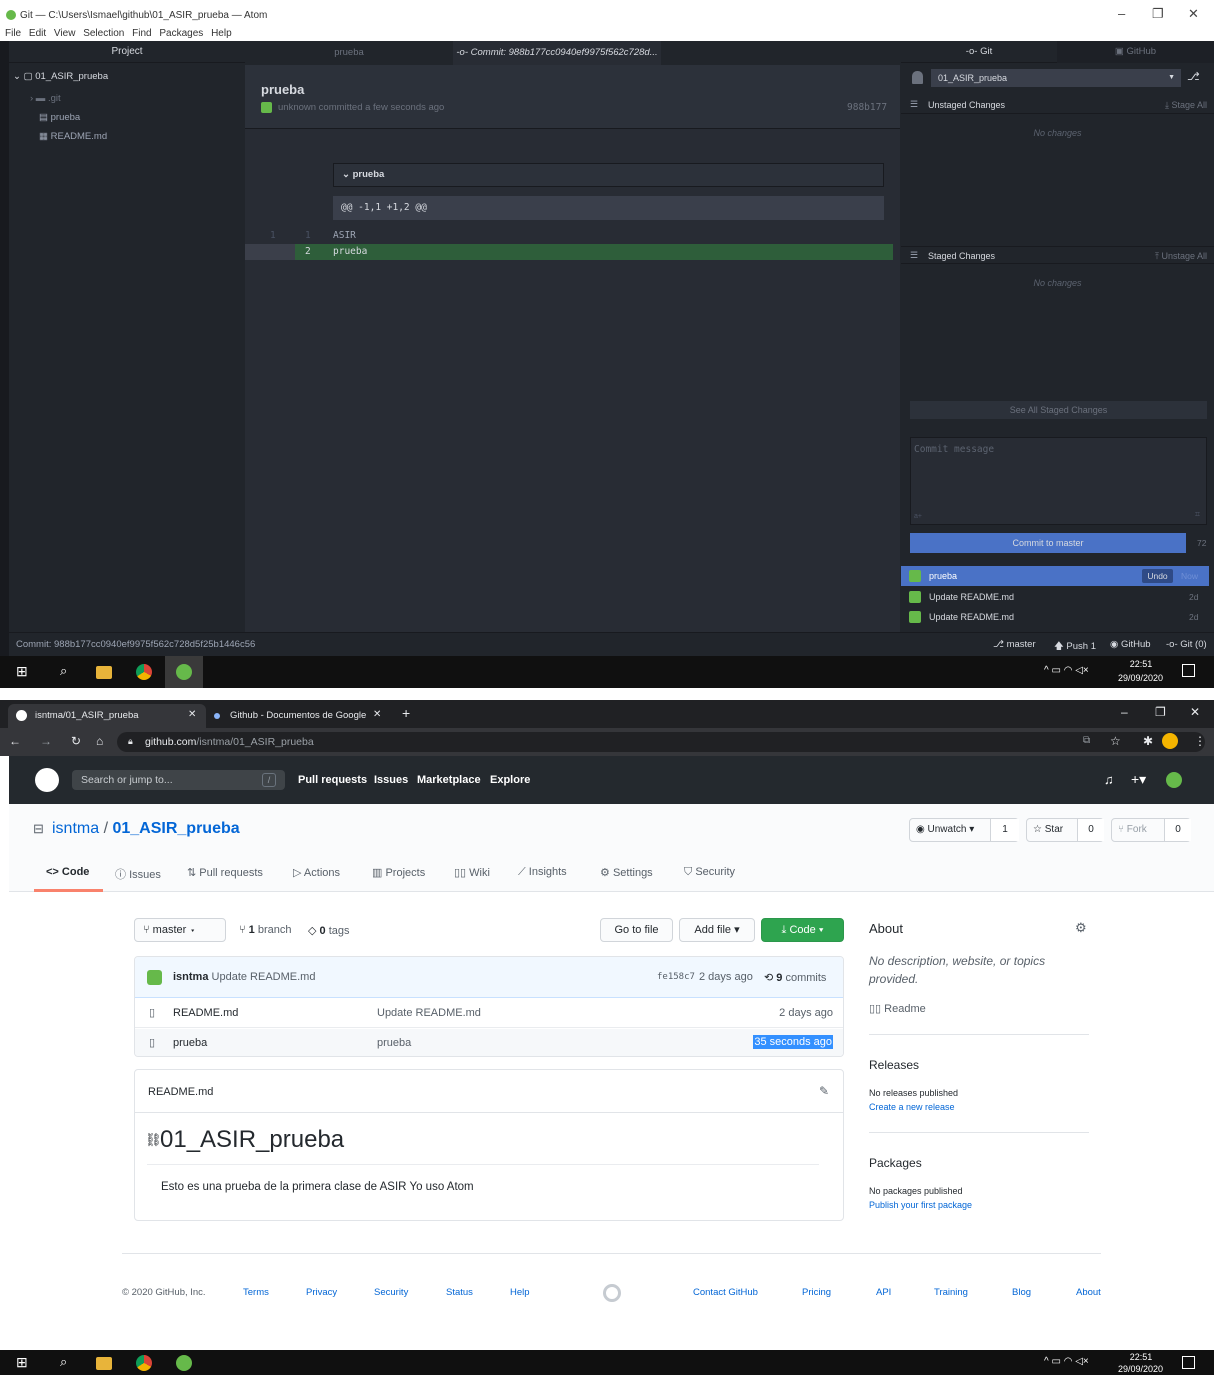  What do you see at coordinates (1148, 741) in the screenshot?
I see `extensions-icon: ✱` at bounding box center [1148, 741].